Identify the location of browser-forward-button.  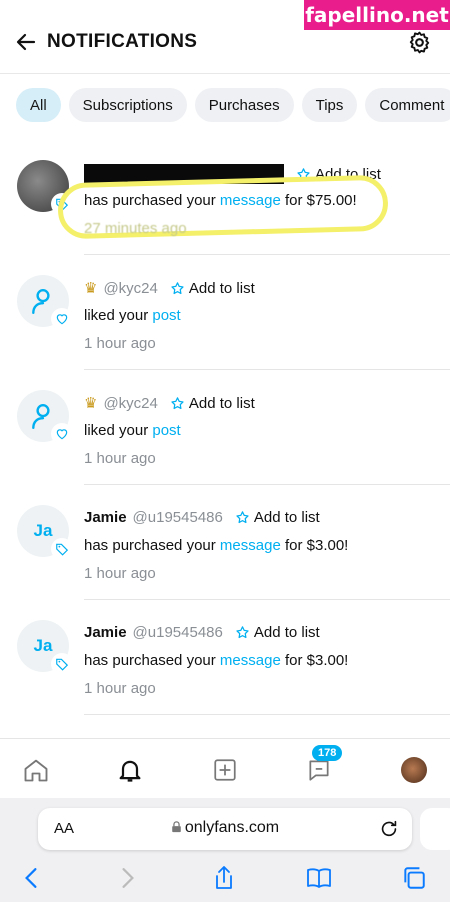
(128, 878).